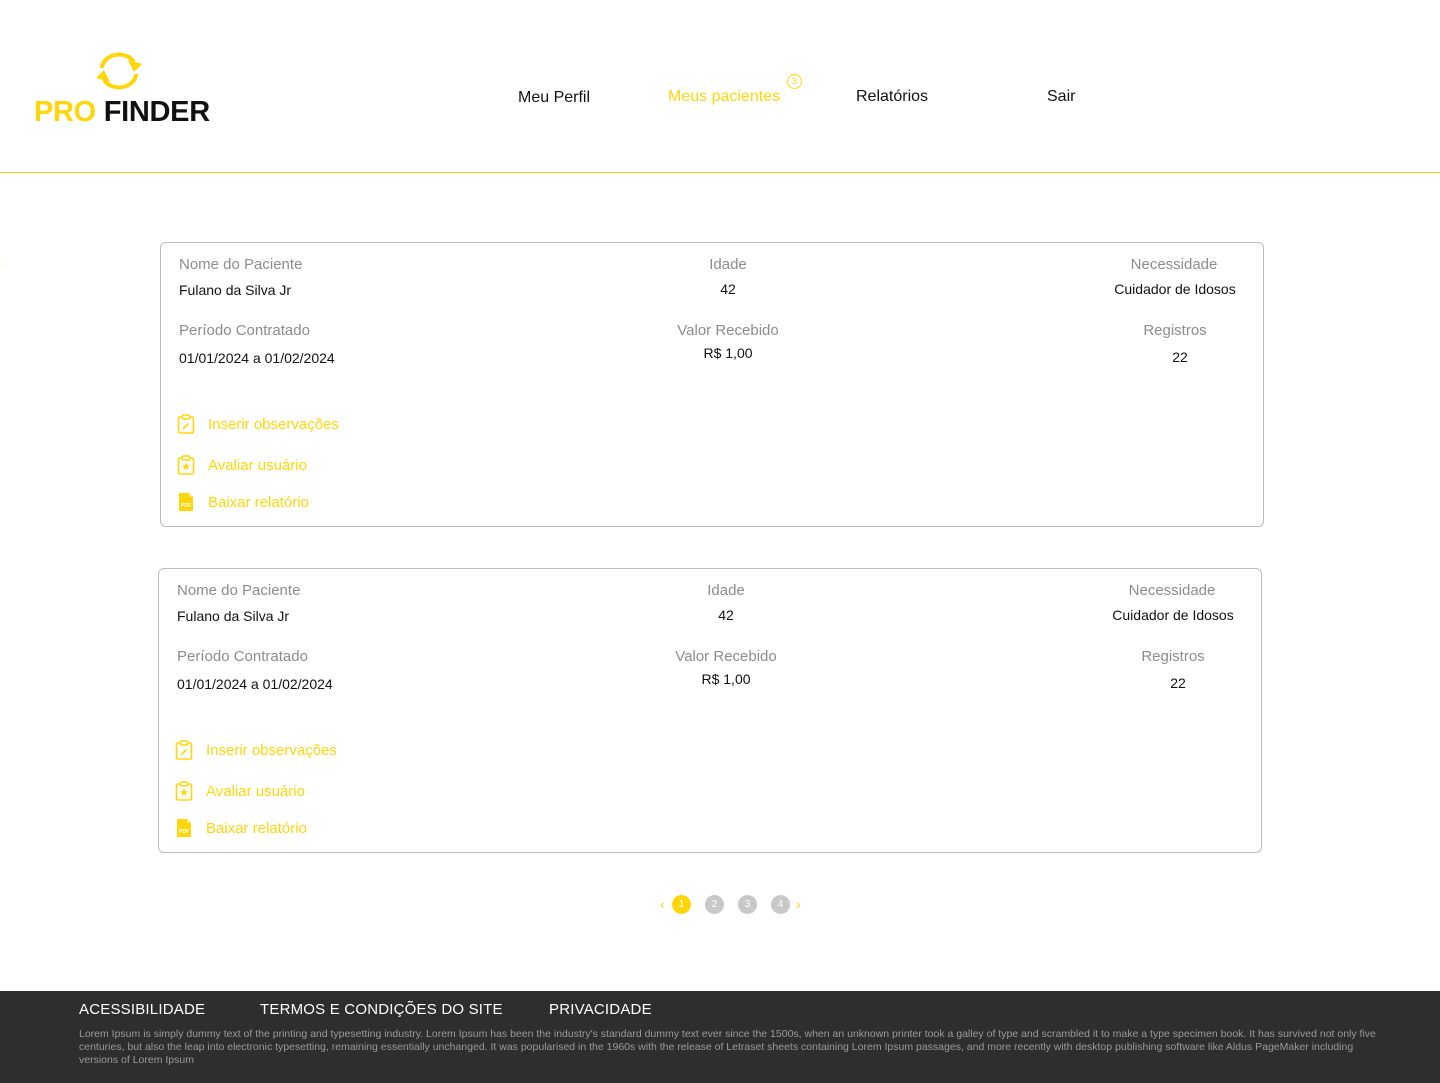 This screenshot has height=1083, width=1440. Describe the element at coordinates (892, 97) in the screenshot. I see `nav-relatorios: Relatórios` at that location.